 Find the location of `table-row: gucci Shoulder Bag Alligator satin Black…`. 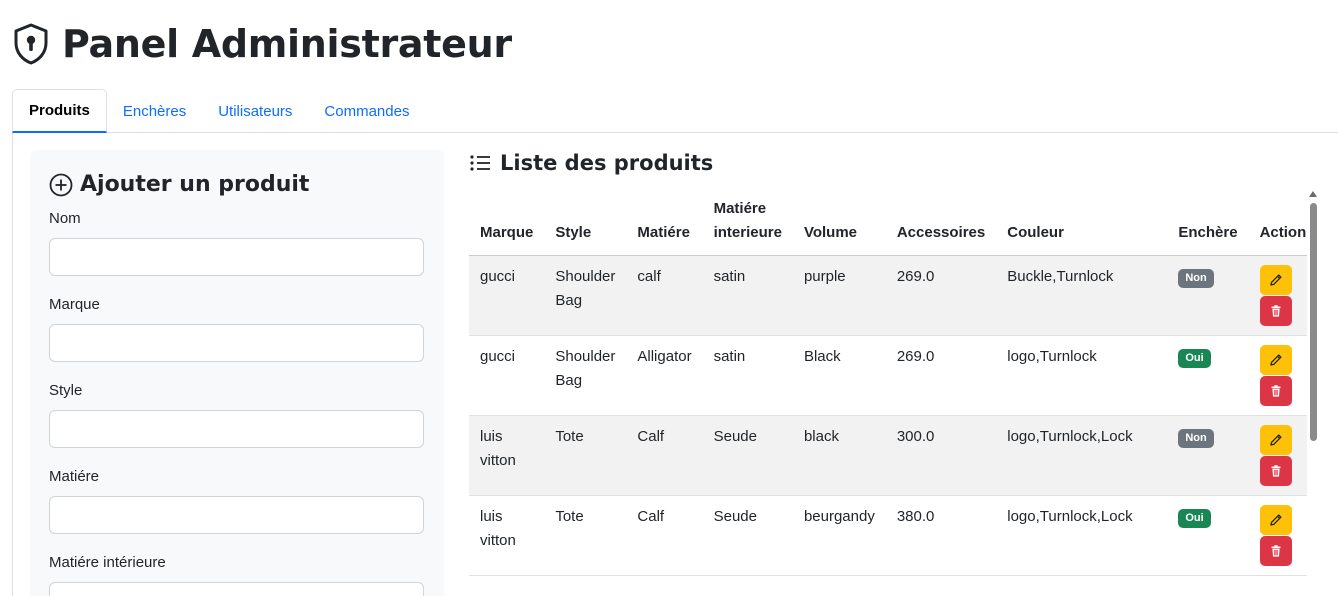

table-row: gucci Shoulder Bag Alligator satin Black… is located at coordinates (888, 375).